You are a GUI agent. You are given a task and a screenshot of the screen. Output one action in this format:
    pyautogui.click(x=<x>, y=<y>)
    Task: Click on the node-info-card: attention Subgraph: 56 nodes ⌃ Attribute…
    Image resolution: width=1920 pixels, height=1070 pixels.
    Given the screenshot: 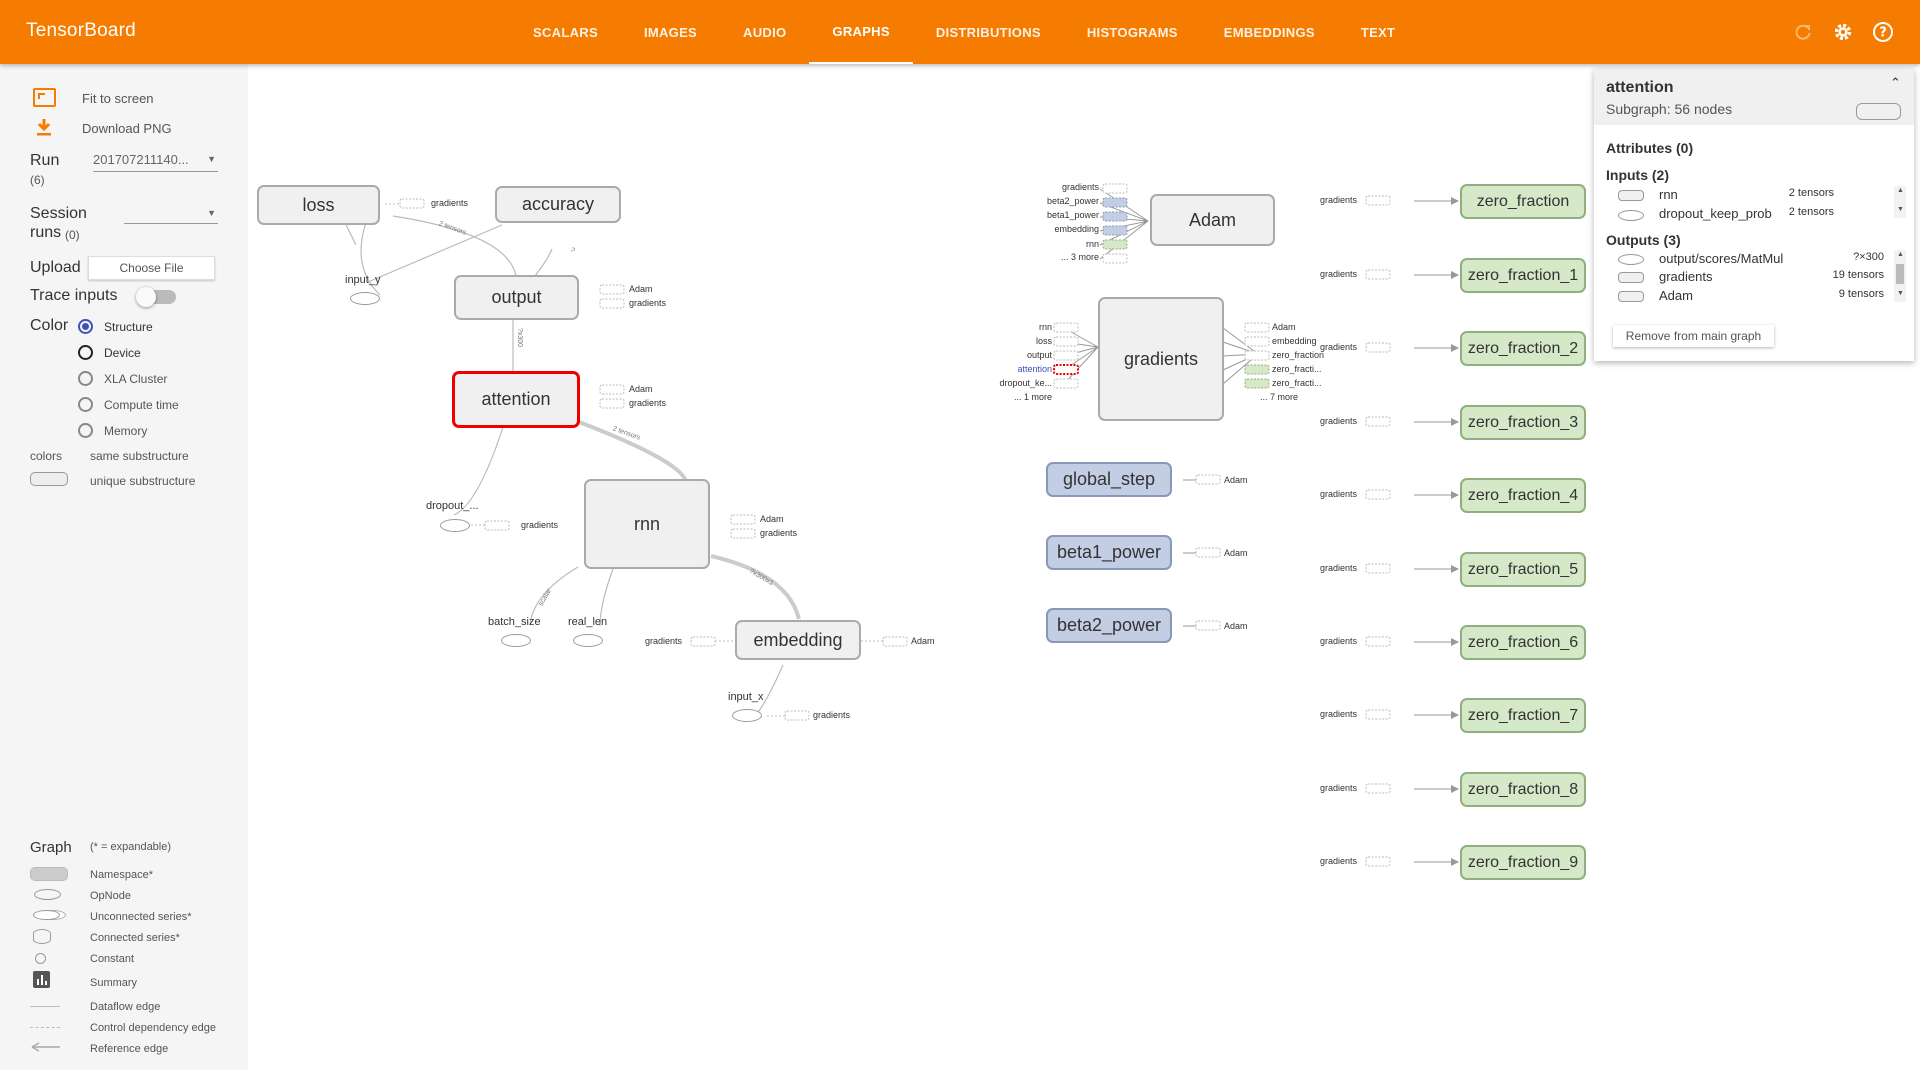 What is the action you would take?
    pyautogui.click(x=1754, y=215)
    